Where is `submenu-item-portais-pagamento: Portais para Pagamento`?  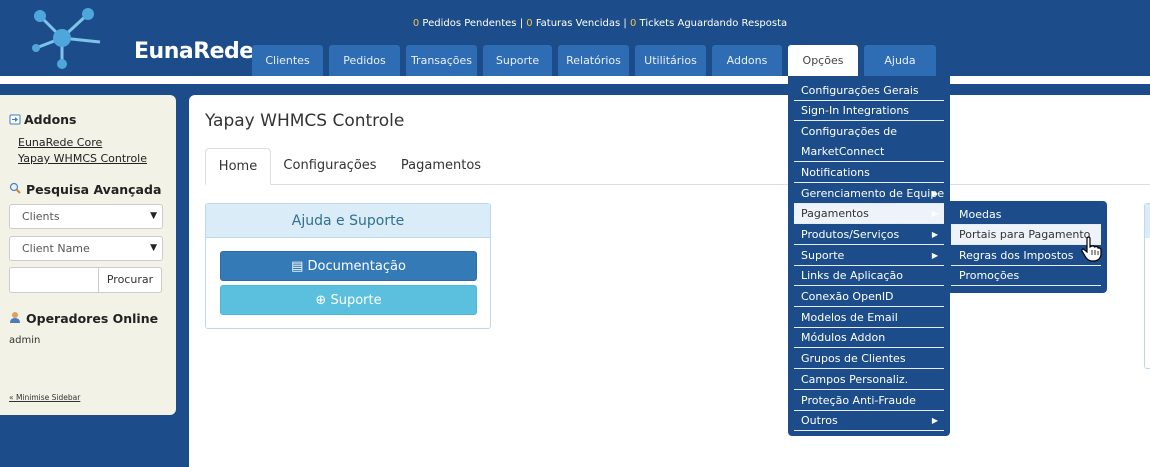 submenu-item-portais-pagamento: Portais para Pagamento is located at coordinates (1026, 235).